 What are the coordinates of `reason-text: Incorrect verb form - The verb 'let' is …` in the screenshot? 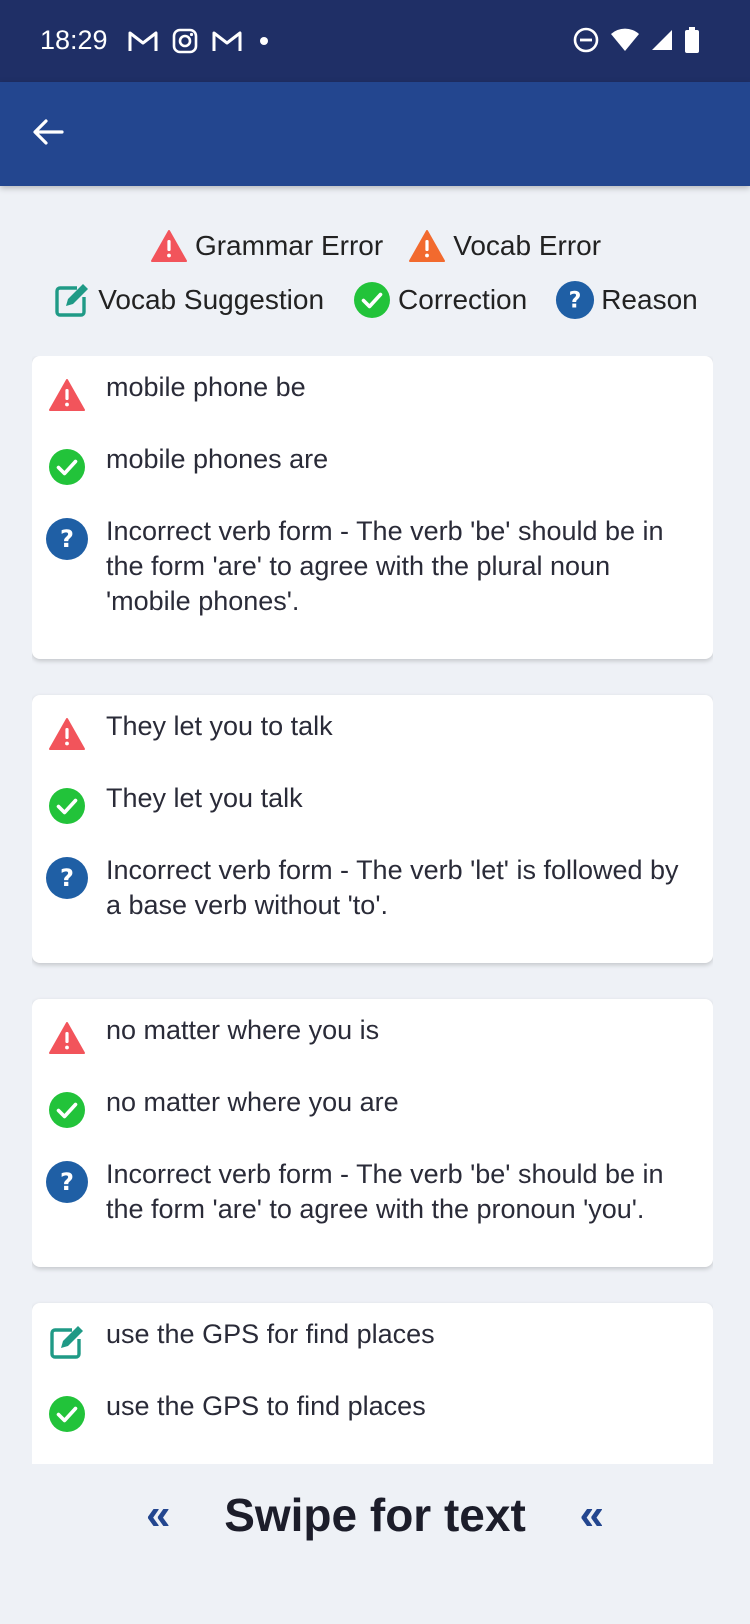 It's located at (392, 887).